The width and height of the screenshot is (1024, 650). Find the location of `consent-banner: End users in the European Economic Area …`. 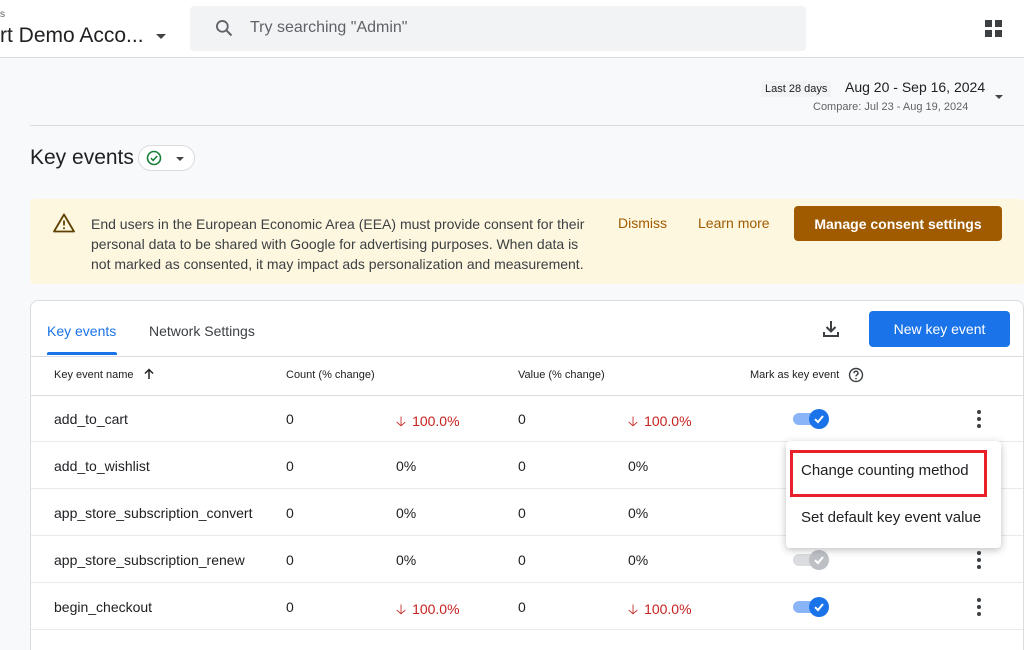

consent-banner: End users in the European Economic Area … is located at coordinates (527, 241).